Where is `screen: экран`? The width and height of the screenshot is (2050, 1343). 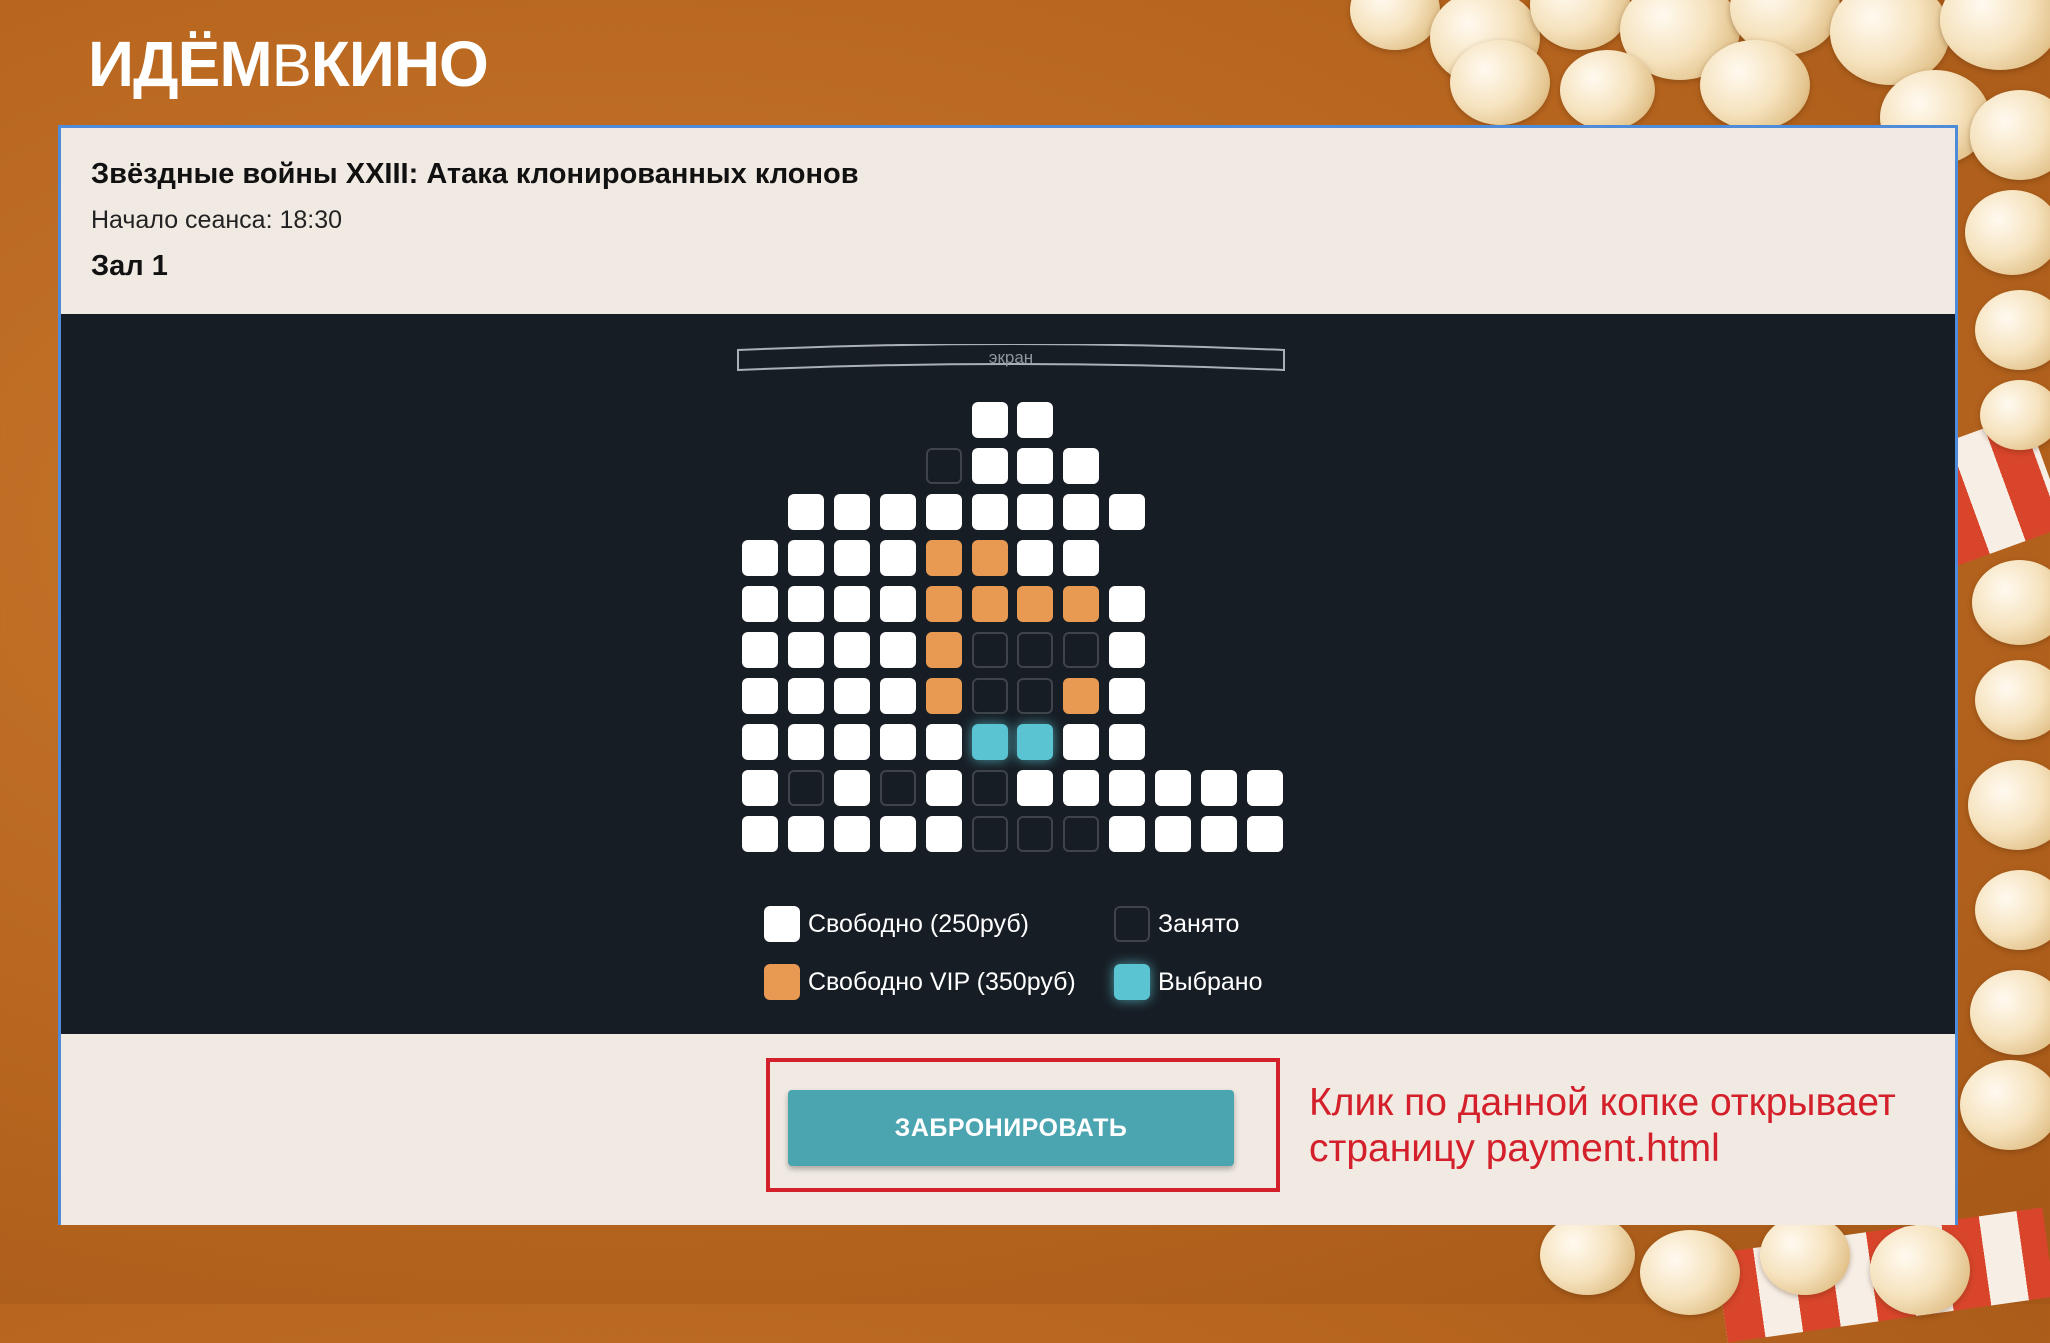 screen: экран is located at coordinates (1011, 359).